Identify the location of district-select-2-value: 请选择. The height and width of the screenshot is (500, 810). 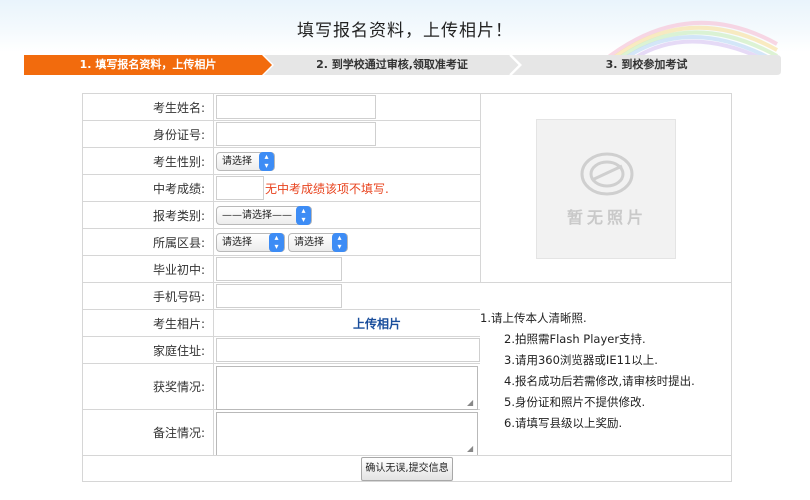
(309, 242).